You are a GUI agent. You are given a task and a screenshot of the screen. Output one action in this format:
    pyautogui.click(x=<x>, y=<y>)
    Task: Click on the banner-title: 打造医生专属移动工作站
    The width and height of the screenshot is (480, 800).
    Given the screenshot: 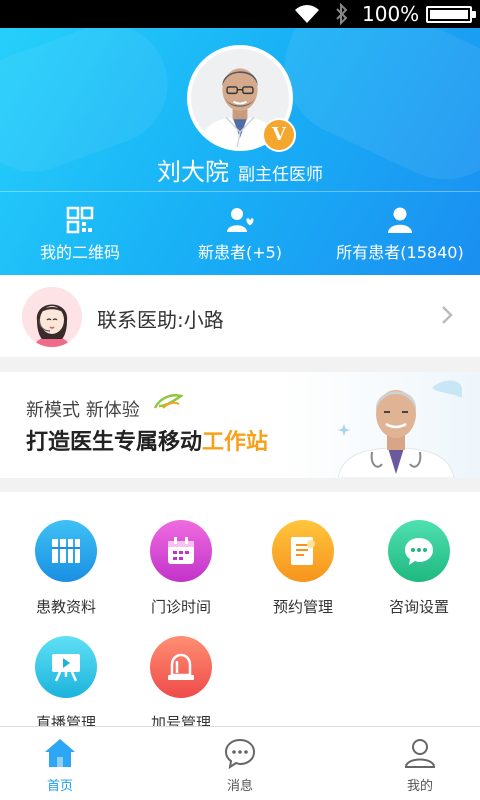 What is the action you would take?
    pyautogui.click(x=147, y=440)
    